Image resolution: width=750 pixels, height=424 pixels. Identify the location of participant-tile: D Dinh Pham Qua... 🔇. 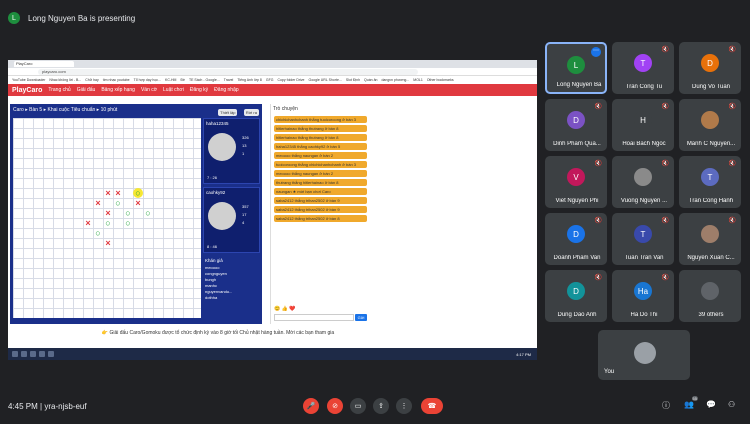
(576, 125).